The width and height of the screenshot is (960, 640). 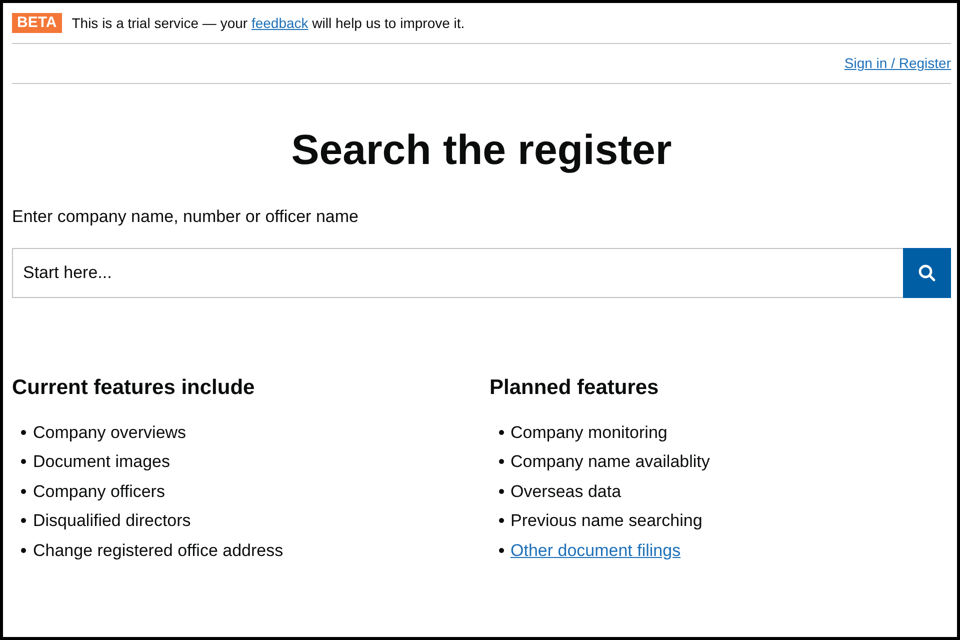 I want to click on sign-in-link: Sign in / Register, so click(x=897, y=63).